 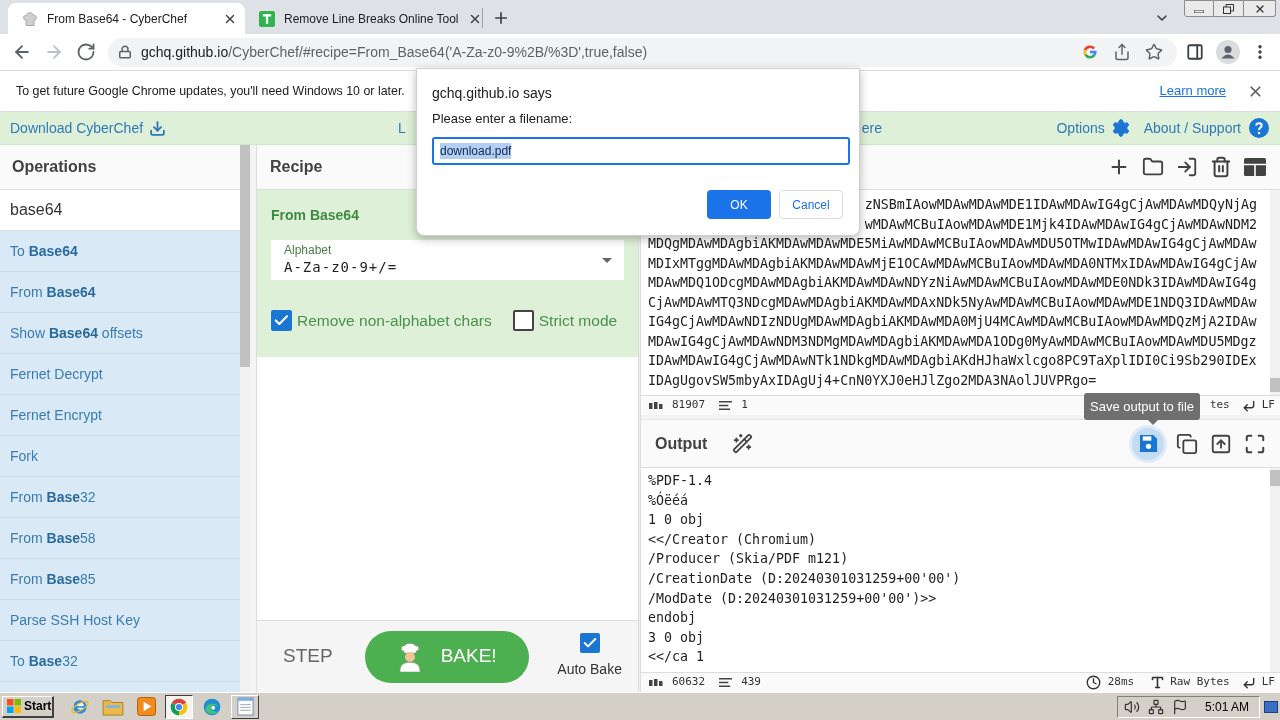 What do you see at coordinates (952, 361) in the screenshot?
I see `text-line: IDAwMDAwIG4gCjAwMDAwNTk1NDkgMDAwMDAgbiAKdHJhaWxlcgo8PC9TaXplIDI0Ci9Sb290IDEx` at bounding box center [952, 361].